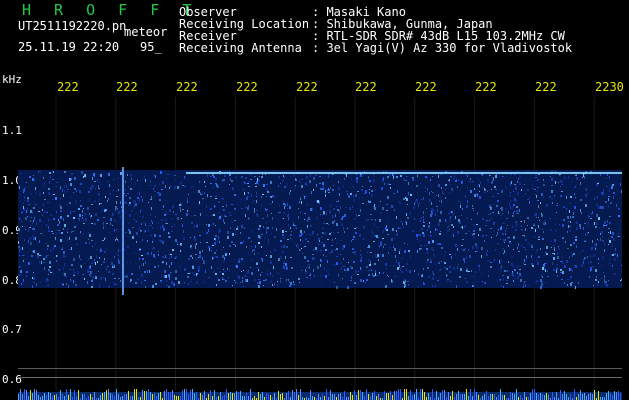  What do you see at coordinates (320, 394) in the screenshot?
I see `level-strip` at bounding box center [320, 394].